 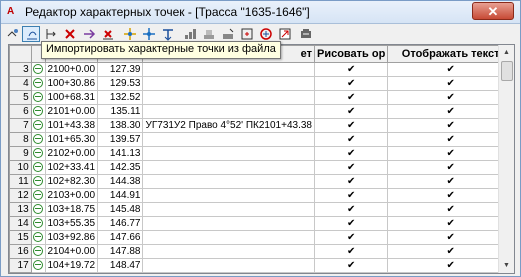 I want to click on pk-cell: 104+48.71, so click(x=71, y=272).